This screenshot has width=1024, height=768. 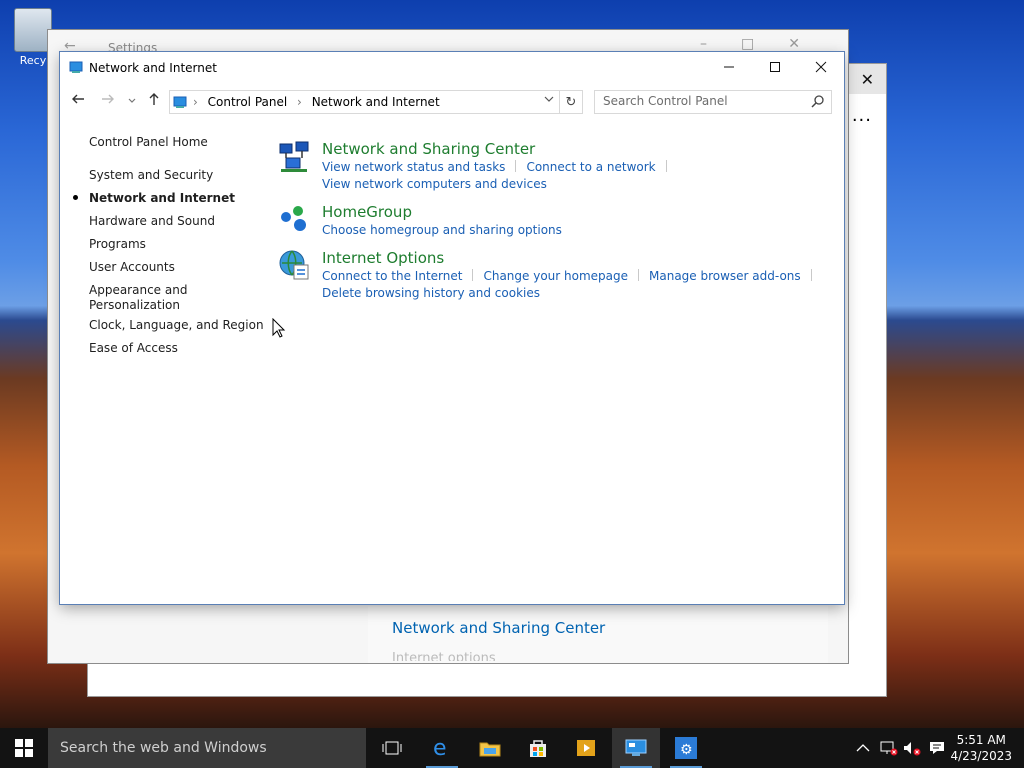 What do you see at coordinates (132, 102) in the screenshot?
I see `recent-locations-icon` at bounding box center [132, 102].